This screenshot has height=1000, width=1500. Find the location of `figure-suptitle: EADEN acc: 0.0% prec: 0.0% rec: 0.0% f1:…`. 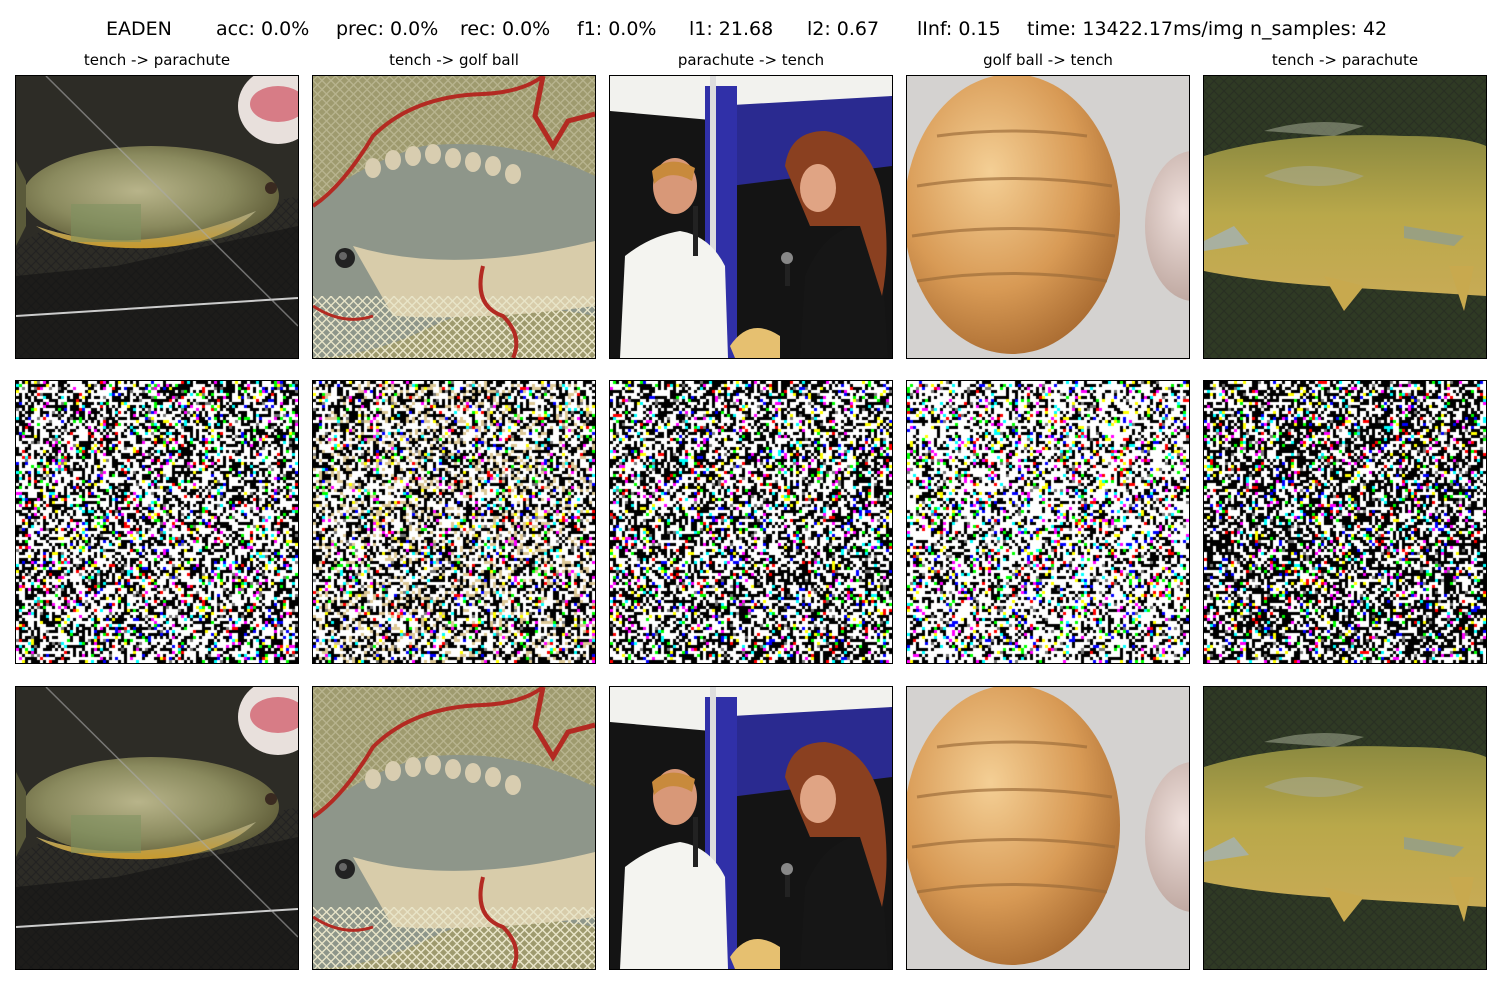

figure-suptitle: EADEN acc: 0.0% prec: 0.0% rec: 0.0% f1:… is located at coordinates (750, 29).